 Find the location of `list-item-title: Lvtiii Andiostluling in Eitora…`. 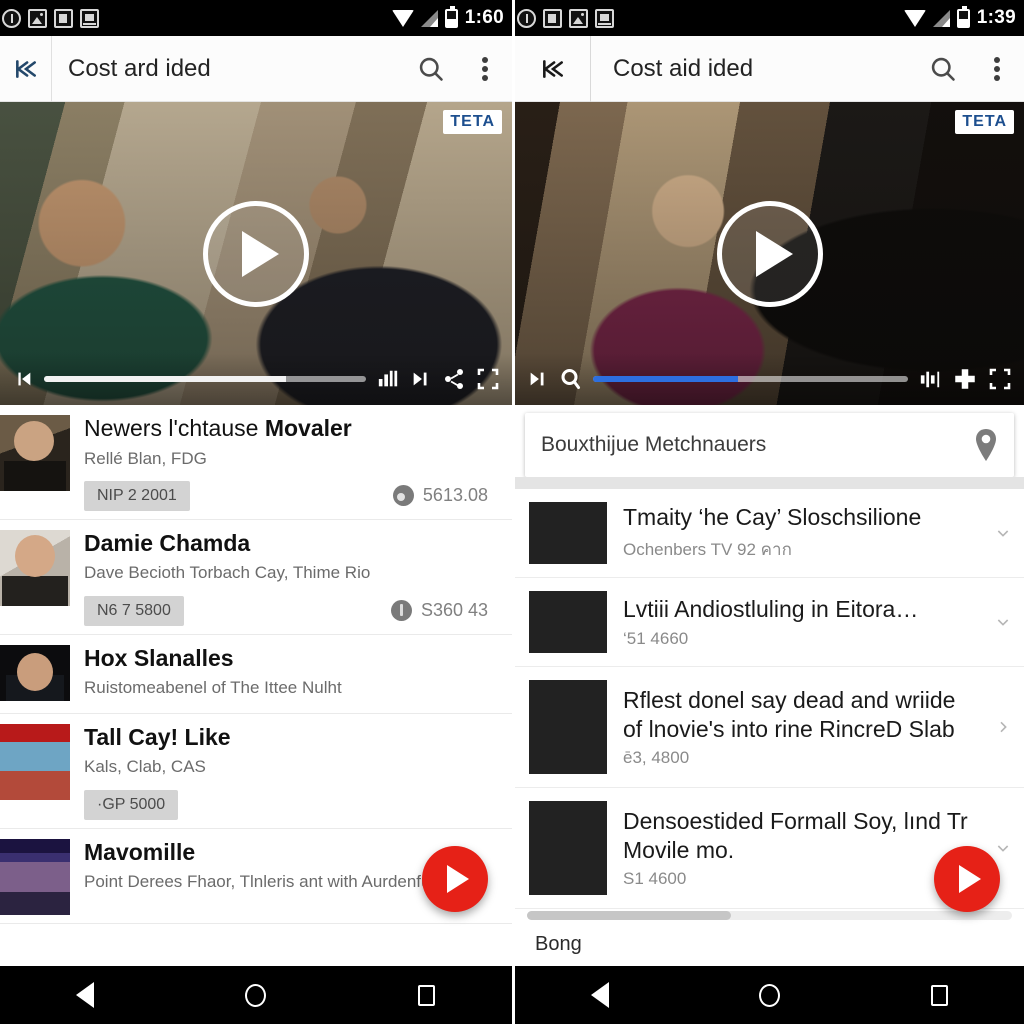

list-item-title: Lvtiii Andiostluling in Eitora… is located at coordinates (771, 609).